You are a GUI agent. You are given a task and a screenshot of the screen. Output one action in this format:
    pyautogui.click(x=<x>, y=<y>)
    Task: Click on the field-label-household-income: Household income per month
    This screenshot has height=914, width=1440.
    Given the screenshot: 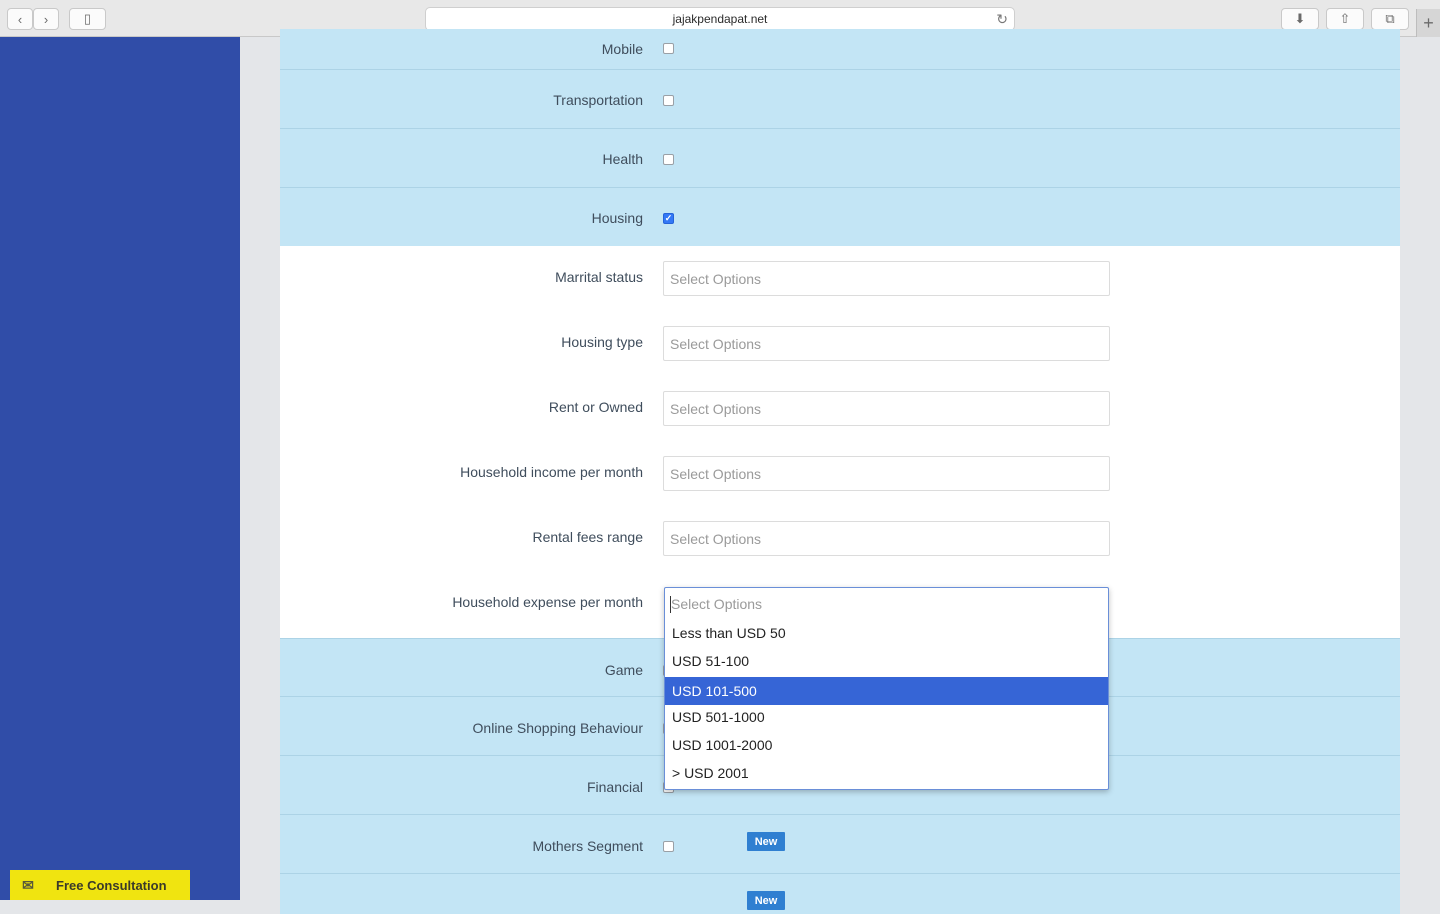 What is the action you would take?
    pyautogui.click(x=551, y=472)
    